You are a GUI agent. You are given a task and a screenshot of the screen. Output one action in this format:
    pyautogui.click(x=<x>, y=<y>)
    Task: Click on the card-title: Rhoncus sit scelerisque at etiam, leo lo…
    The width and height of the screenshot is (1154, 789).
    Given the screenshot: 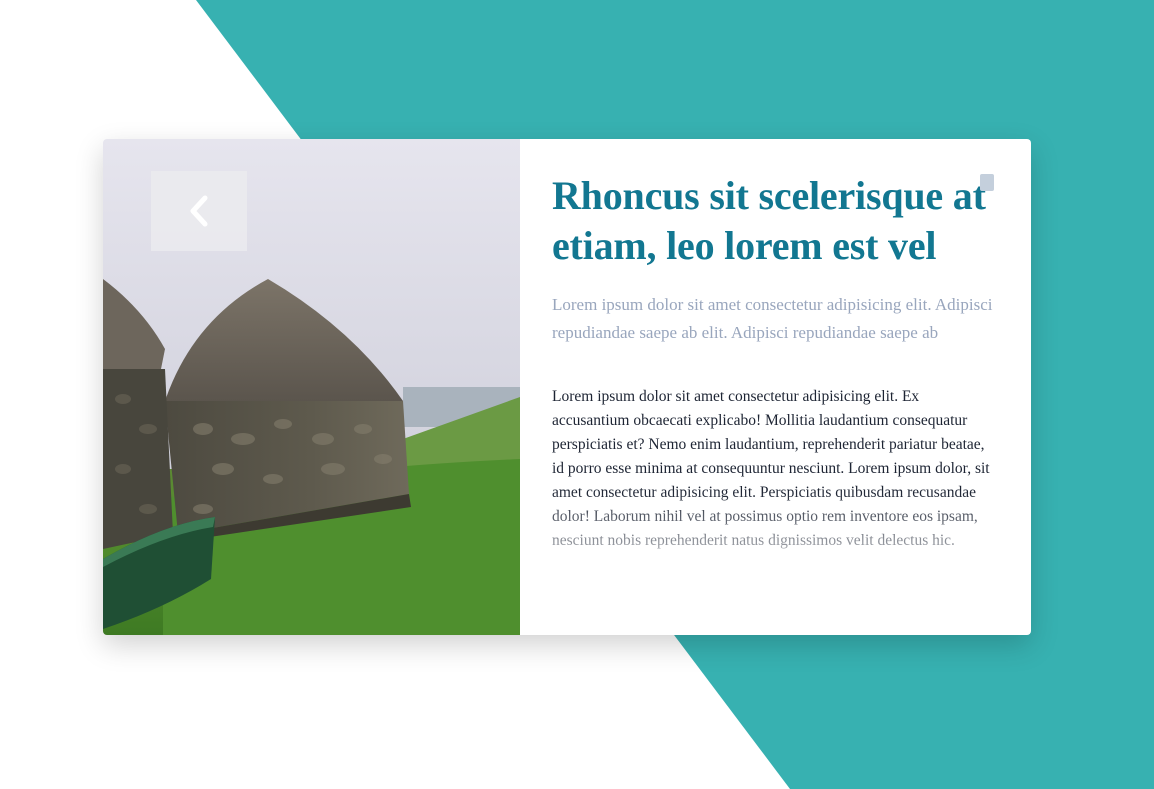 What is the action you would take?
    pyautogui.click(x=769, y=220)
    